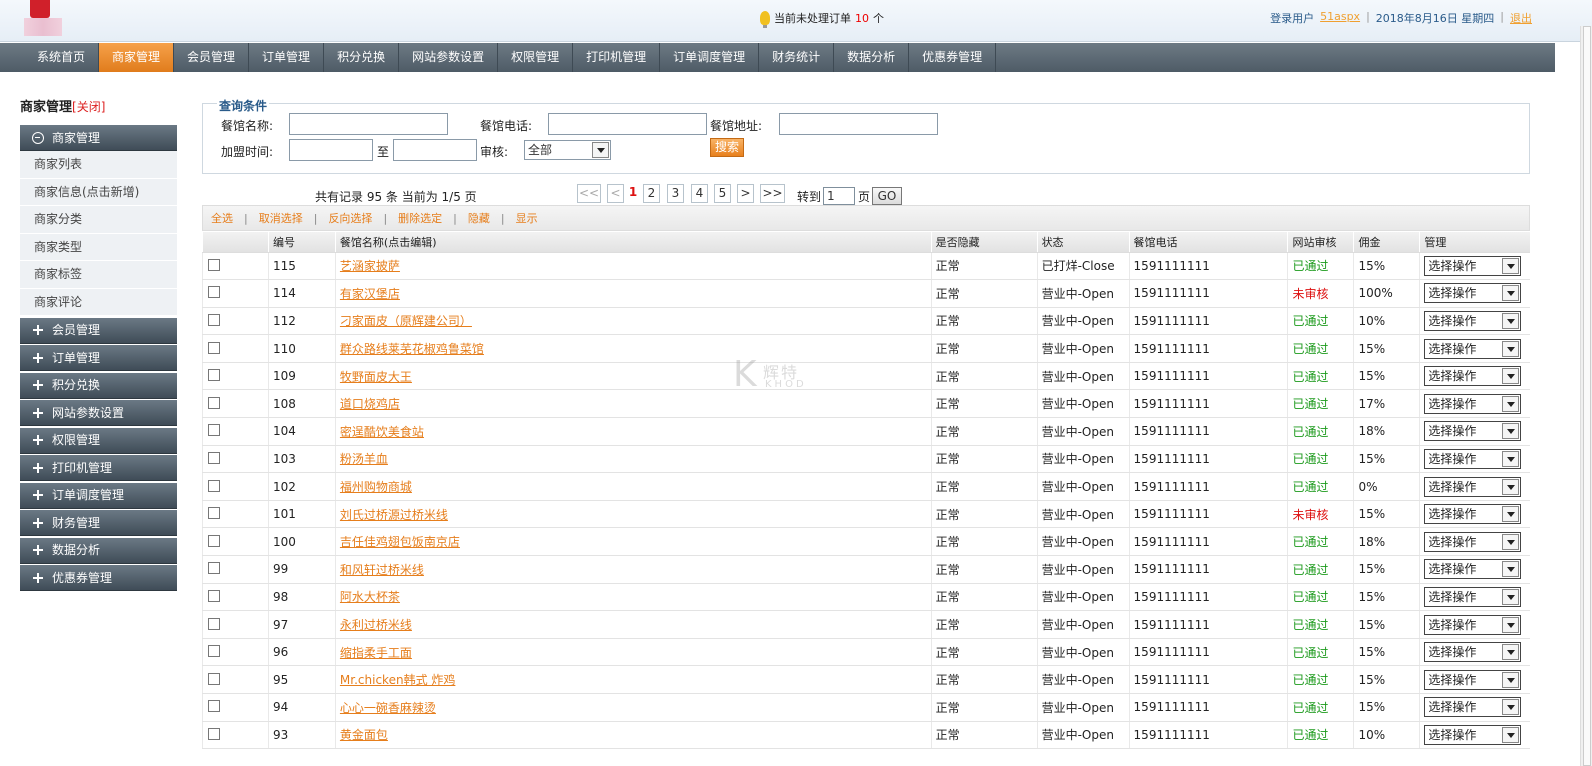 The height and width of the screenshot is (766, 1592). Describe the element at coordinates (797, 57) in the screenshot. I see `nav-item: 财务统计` at that location.